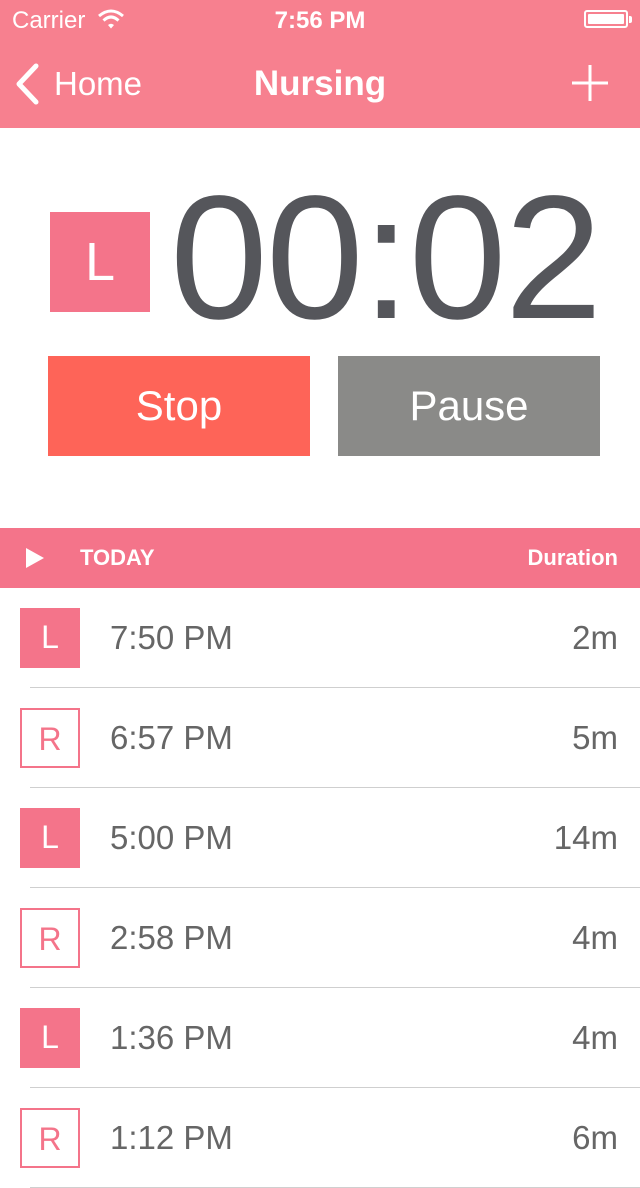 The height and width of the screenshot is (1188, 640). I want to click on status-bar: Carrier 7:56 PM, so click(320, 20).